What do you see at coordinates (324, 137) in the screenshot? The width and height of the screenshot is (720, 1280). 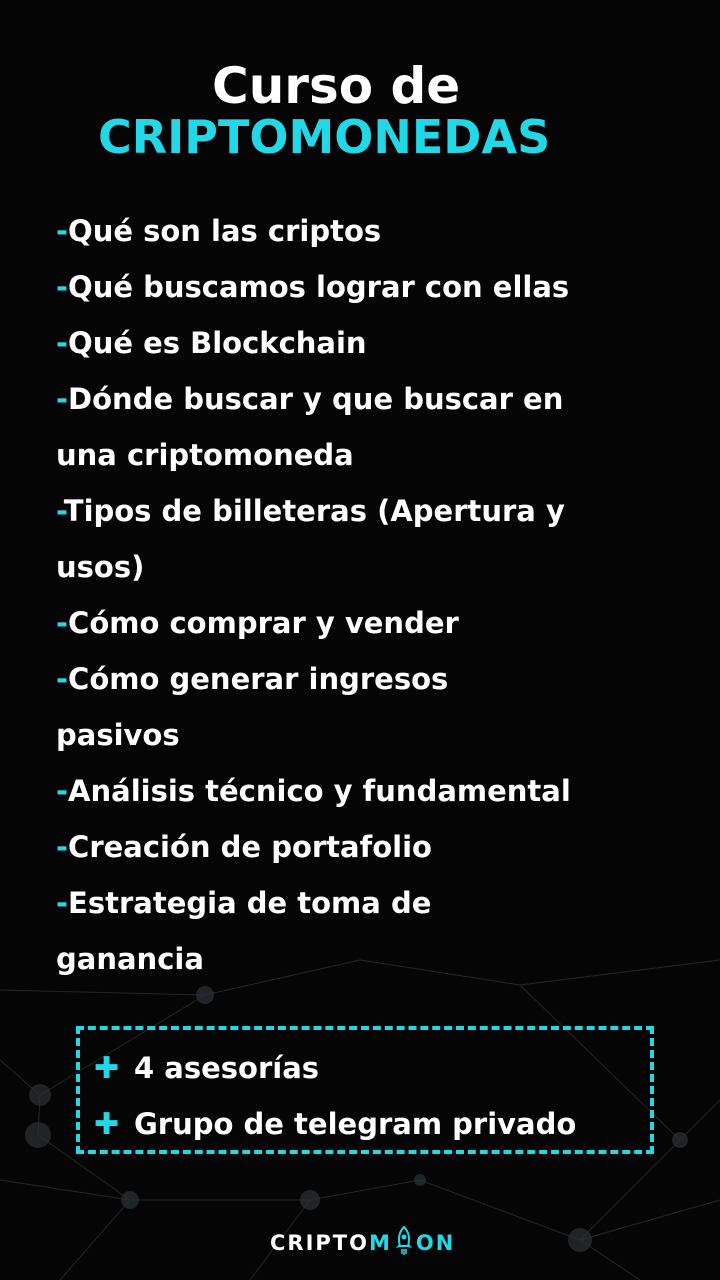 I see `course-title-line2: CRIPTOMONEDAS` at bounding box center [324, 137].